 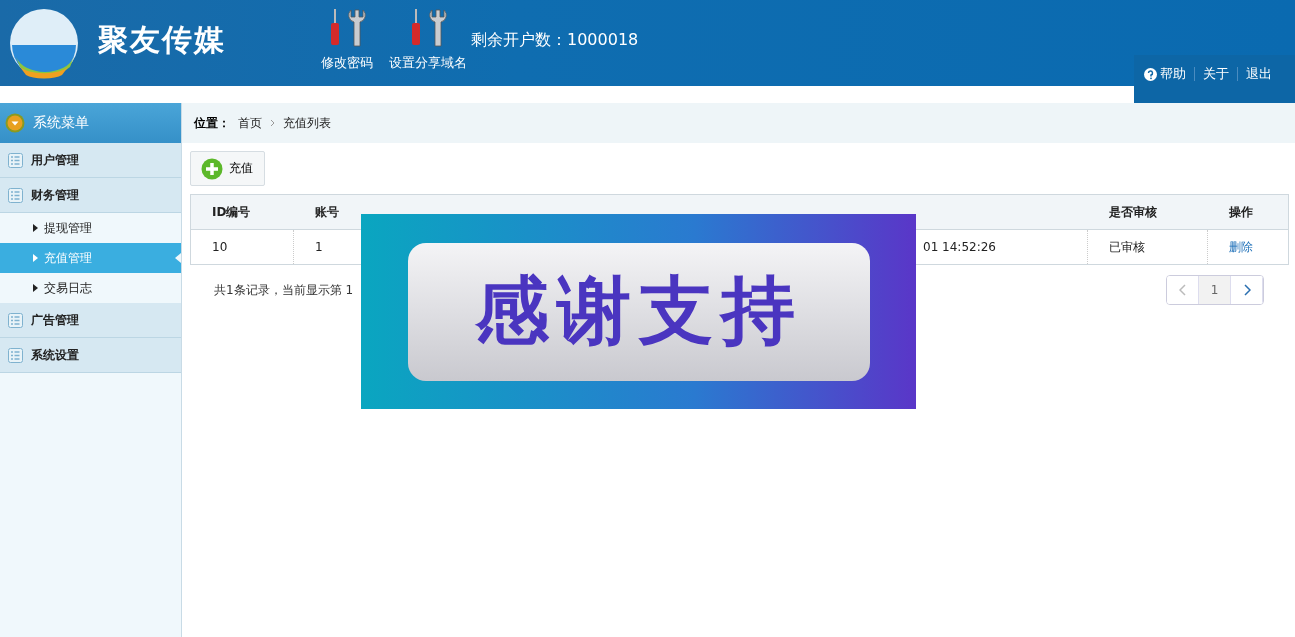 What do you see at coordinates (242, 247) in the screenshot?
I see `table-cell: 10` at bounding box center [242, 247].